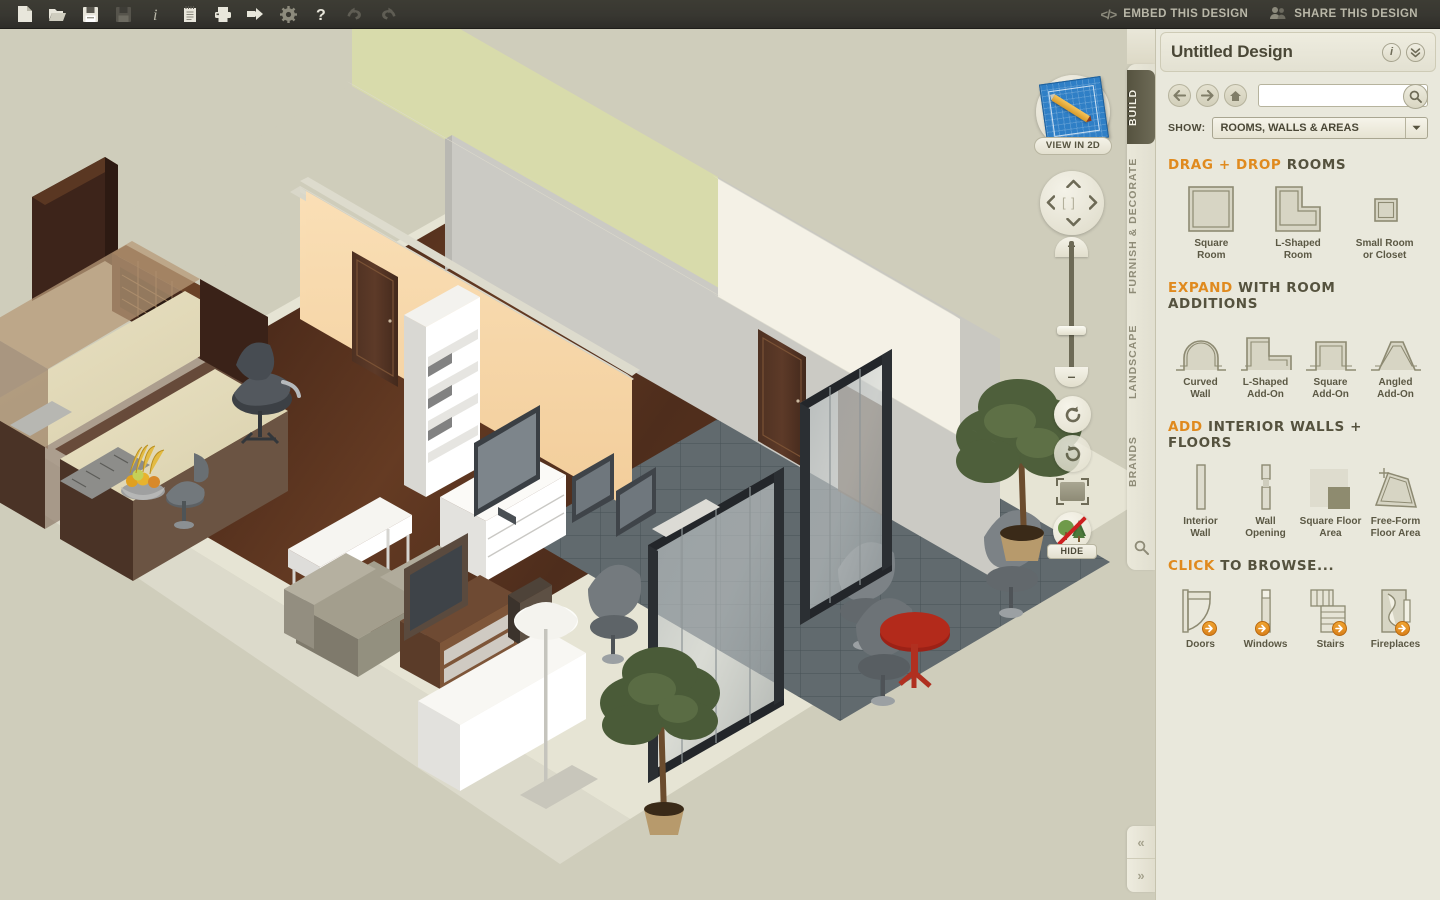 The height and width of the screenshot is (900, 1440). I want to click on recenter-button: [ ], so click(1072, 202).